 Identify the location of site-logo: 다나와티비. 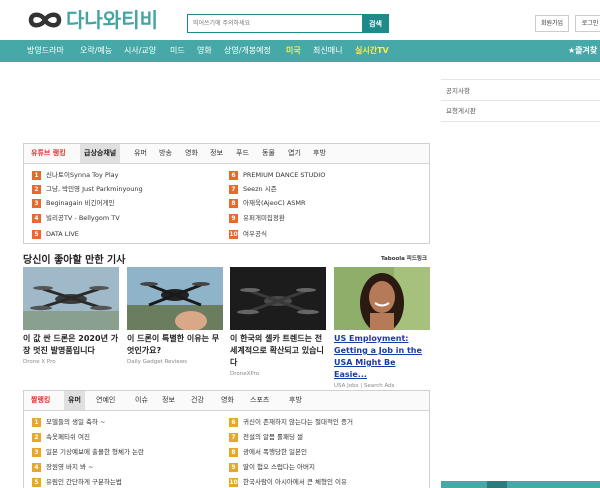
(92, 20).